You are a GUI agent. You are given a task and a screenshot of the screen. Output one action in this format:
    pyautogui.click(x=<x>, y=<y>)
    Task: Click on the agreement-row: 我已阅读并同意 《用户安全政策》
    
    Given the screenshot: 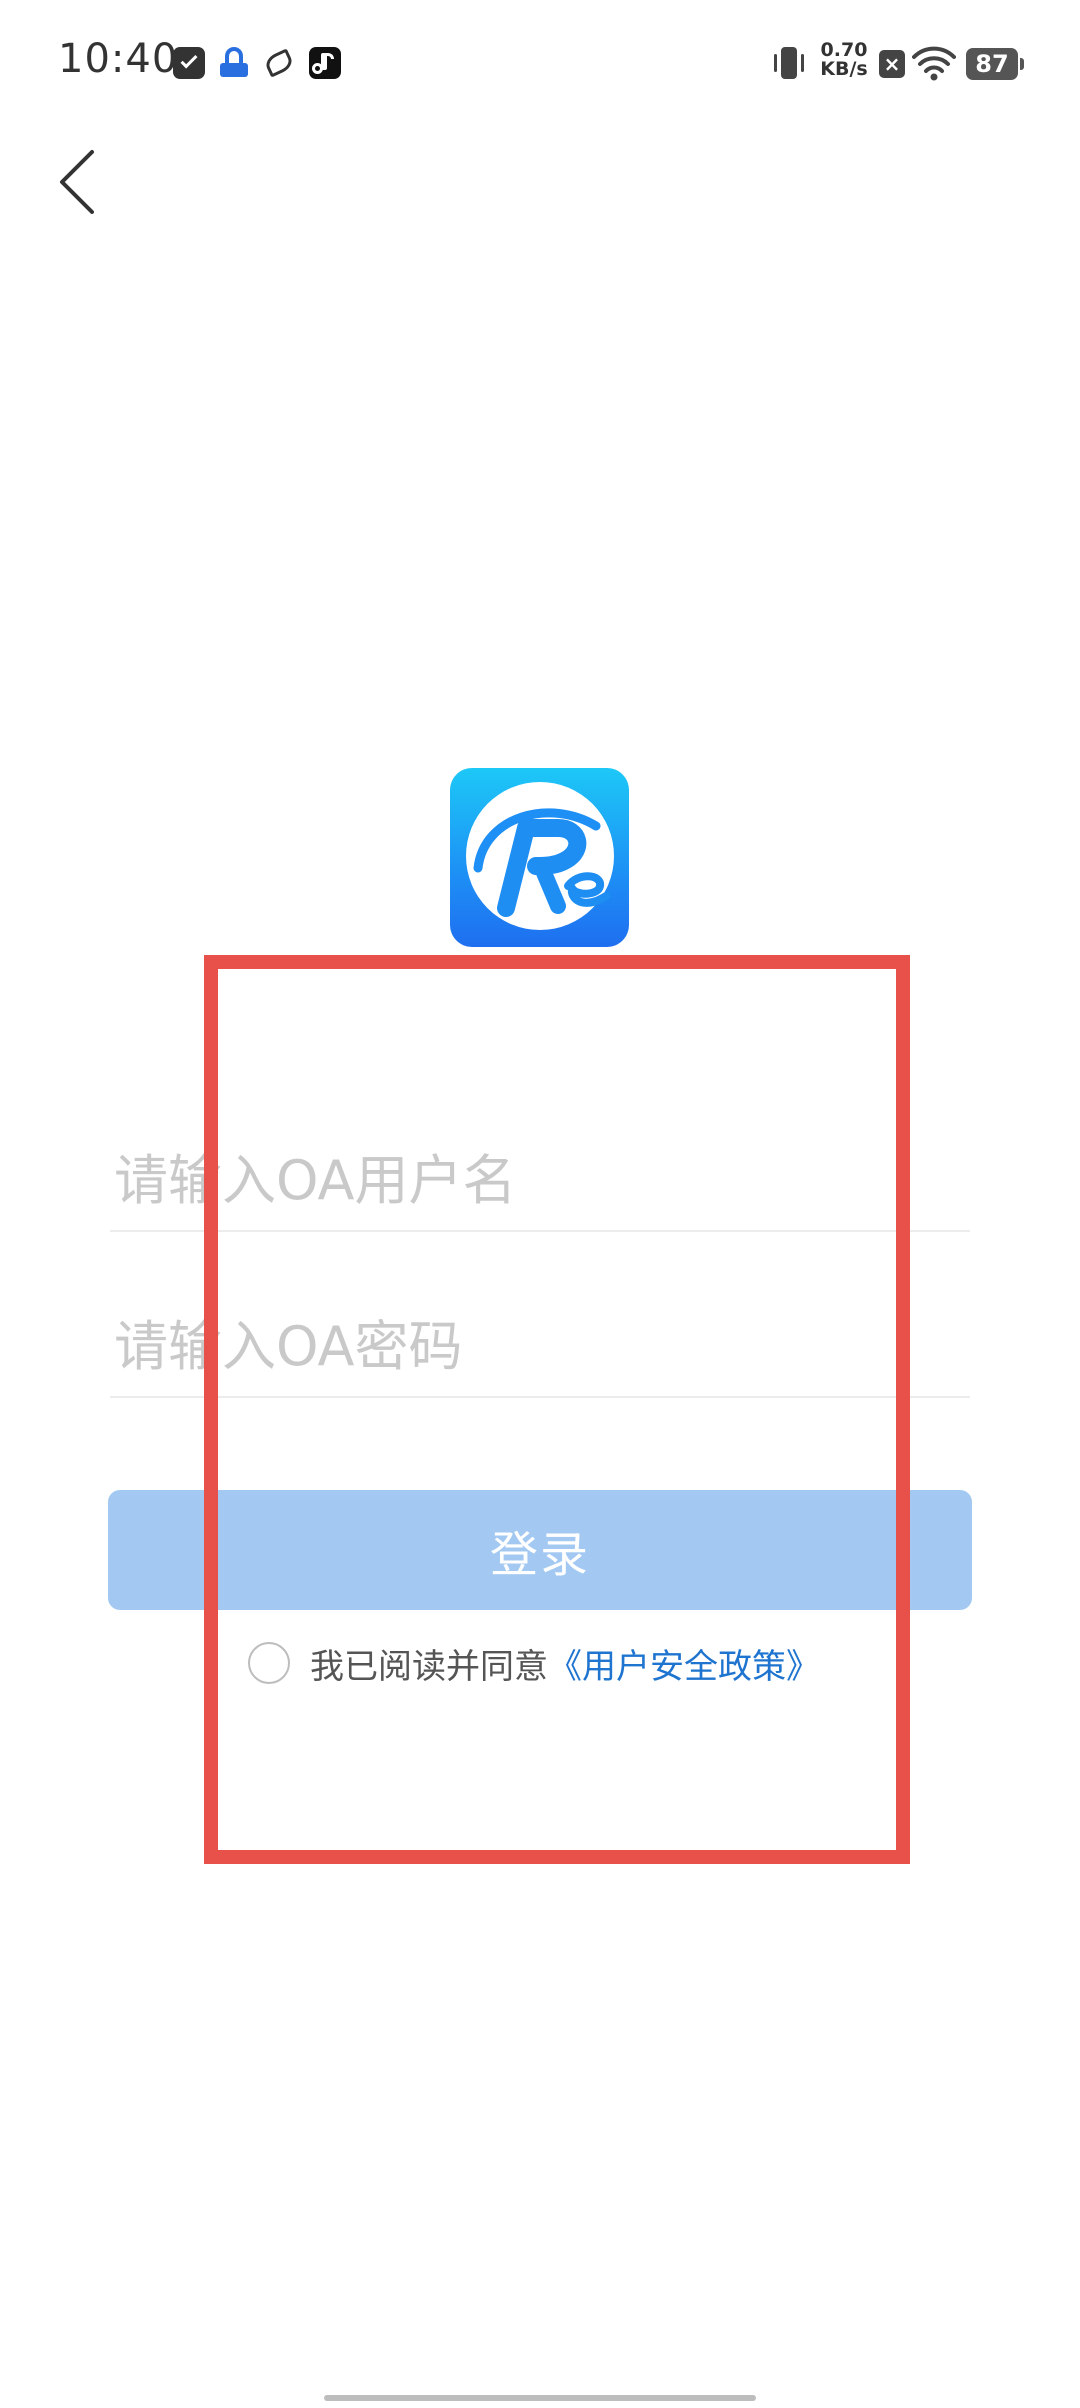 What is the action you would take?
    pyautogui.click(x=534, y=1663)
    